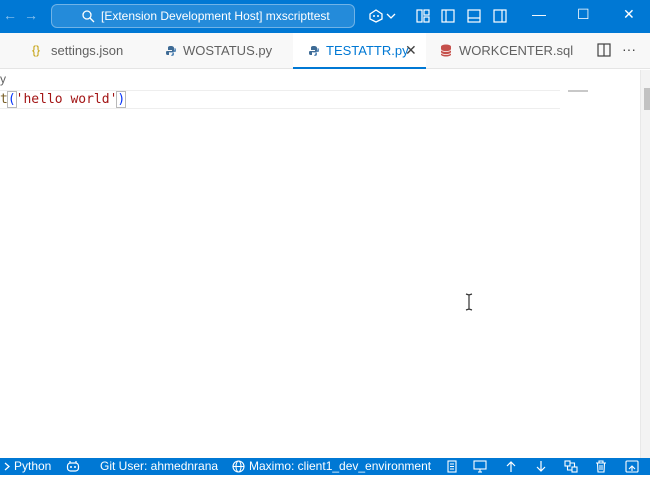 The width and height of the screenshot is (650, 478). I want to click on minimap, so click(578, 91).